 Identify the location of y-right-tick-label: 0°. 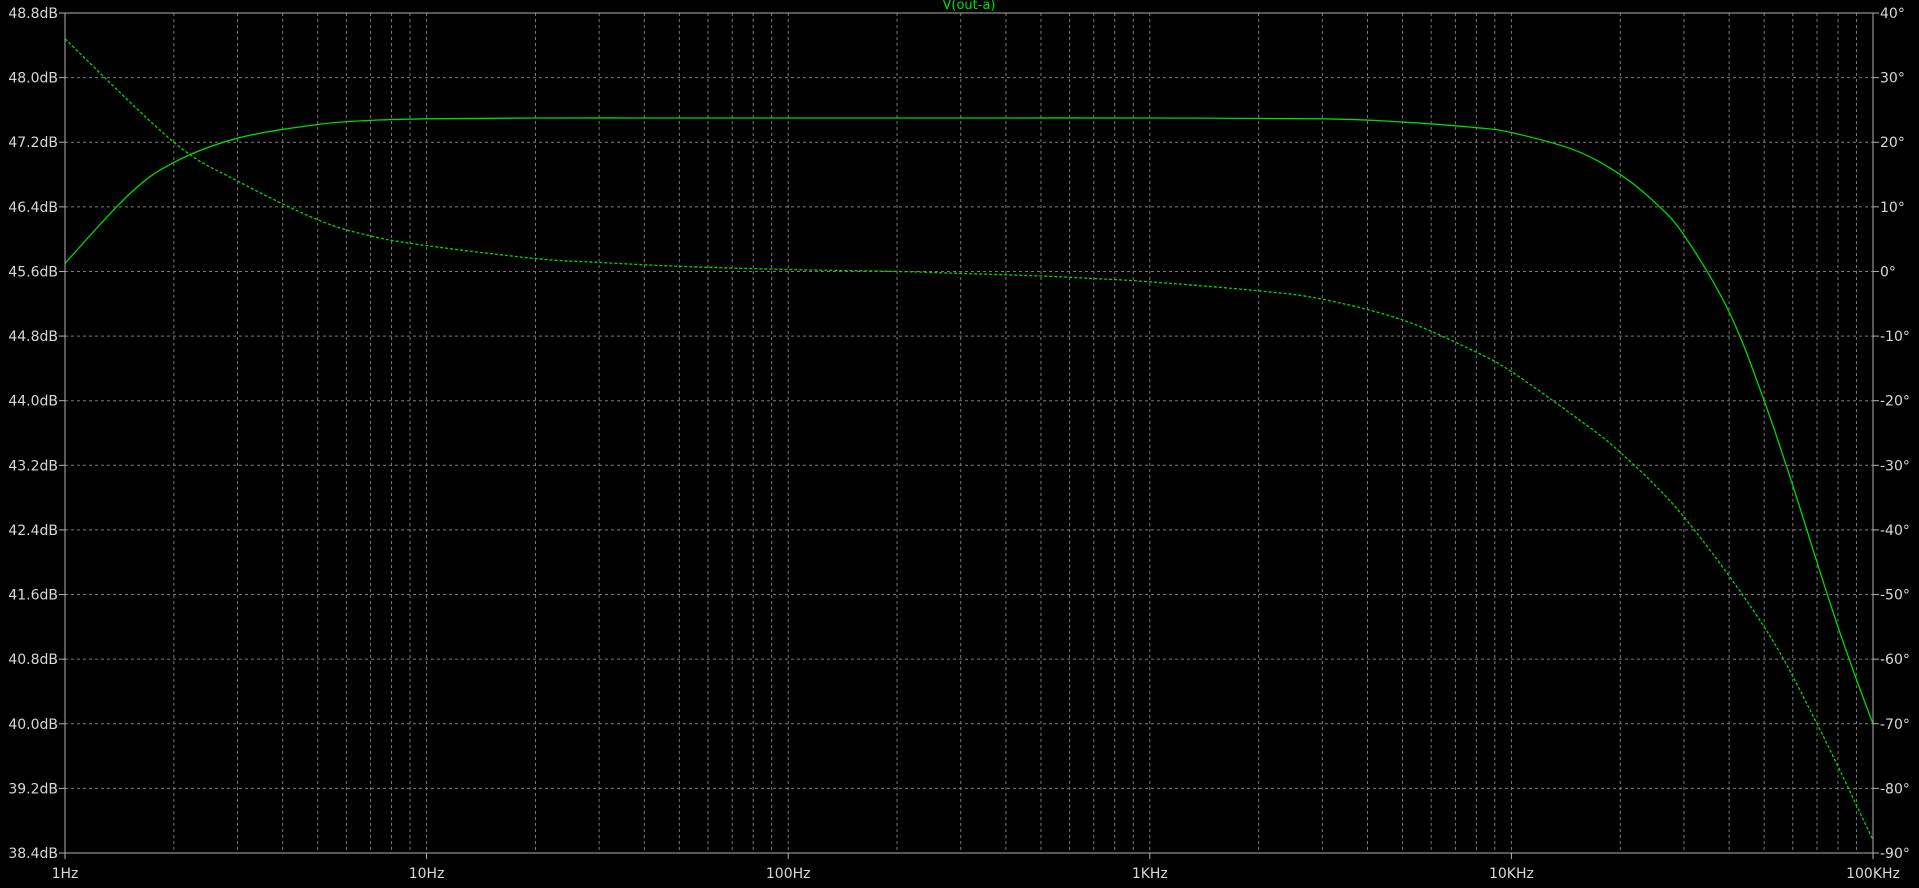
(1888, 272).